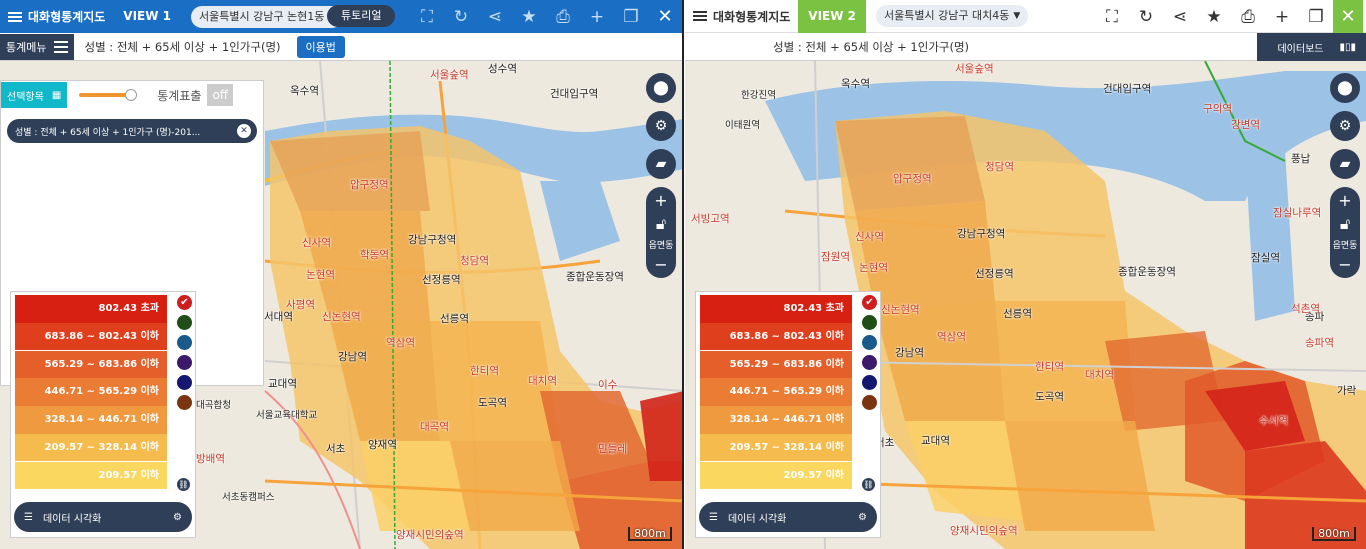 The image size is (1366, 549). Describe the element at coordinates (1099, 375) in the screenshot. I see `map-label: 대치역` at that location.